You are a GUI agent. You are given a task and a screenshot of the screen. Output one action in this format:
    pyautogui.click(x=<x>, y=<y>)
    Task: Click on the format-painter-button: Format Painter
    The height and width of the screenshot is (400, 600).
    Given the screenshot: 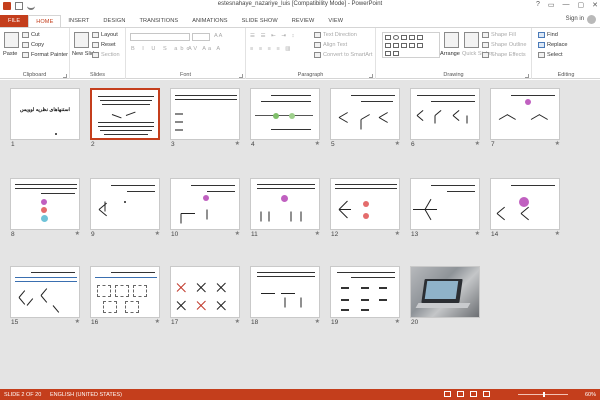 What is the action you would take?
    pyautogui.click(x=45, y=55)
    